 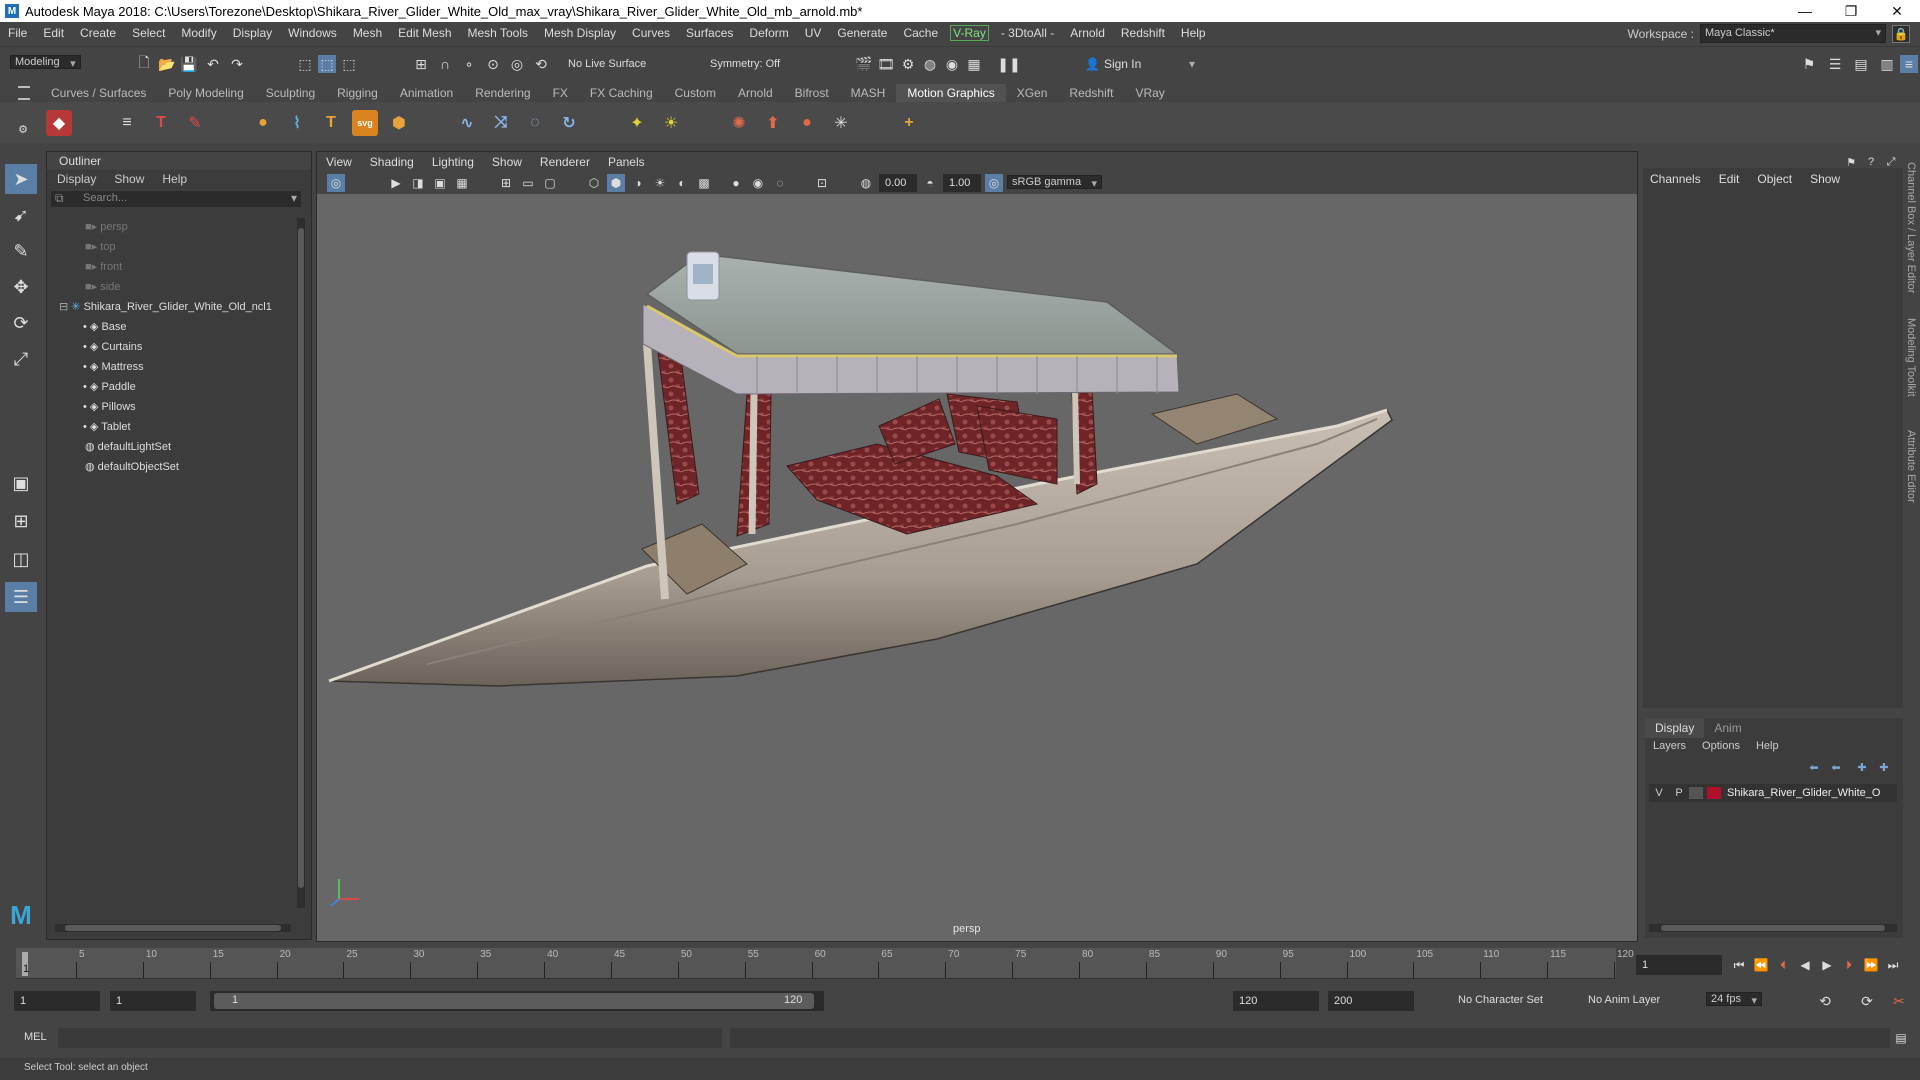 I want to click on light-grid-icon: ✦, so click(x=637, y=123).